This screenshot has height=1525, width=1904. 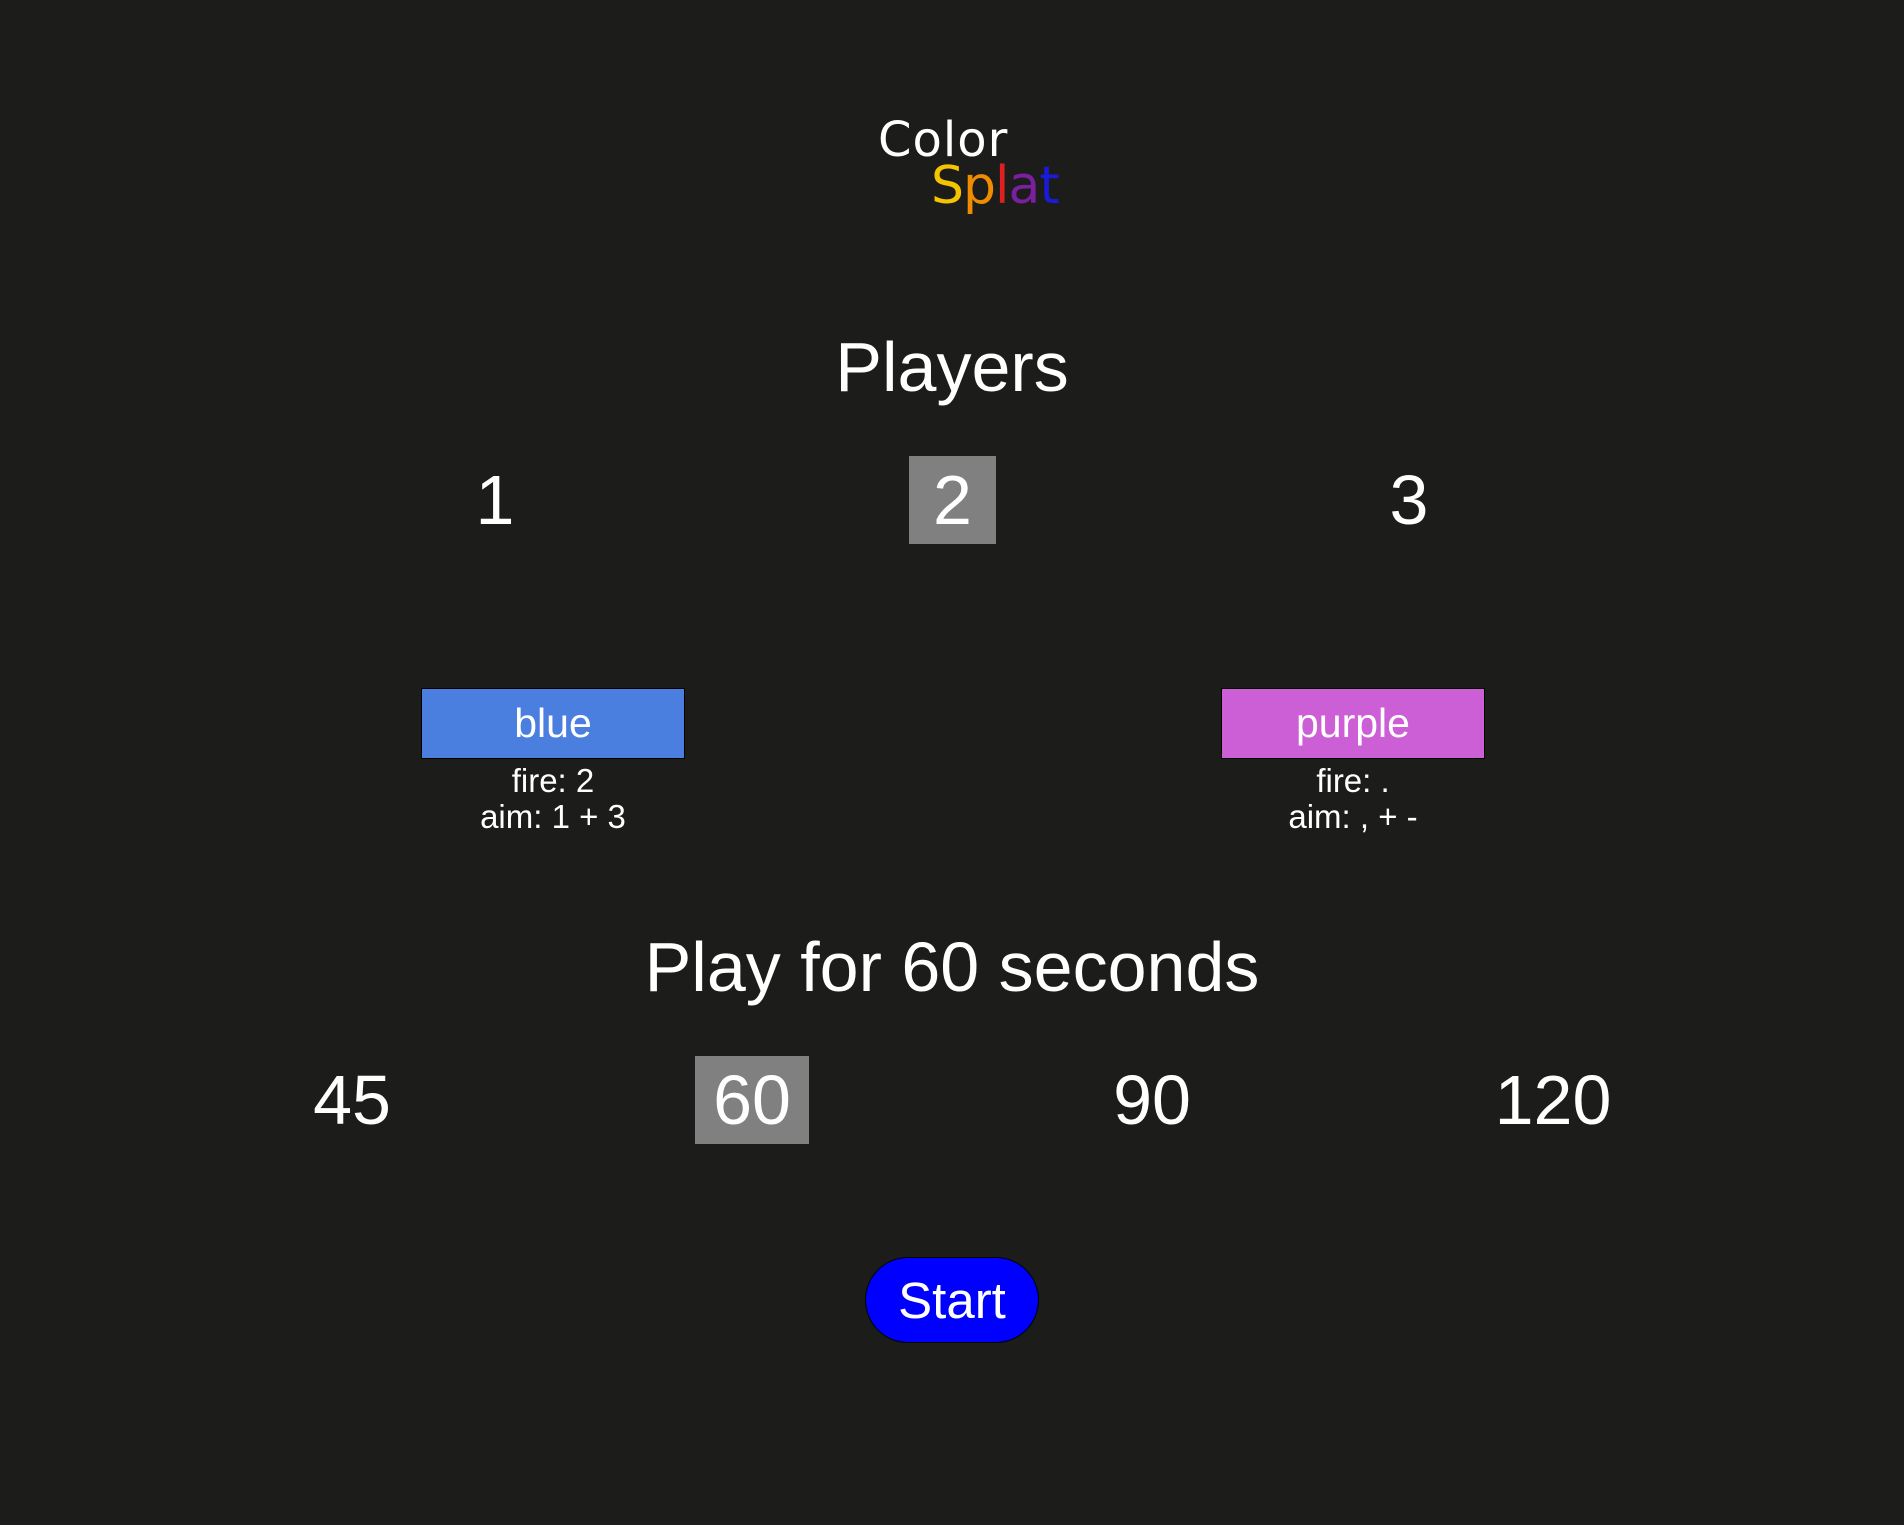 What do you see at coordinates (352, 1100) in the screenshot?
I see `duration-option-45: 45` at bounding box center [352, 1100].